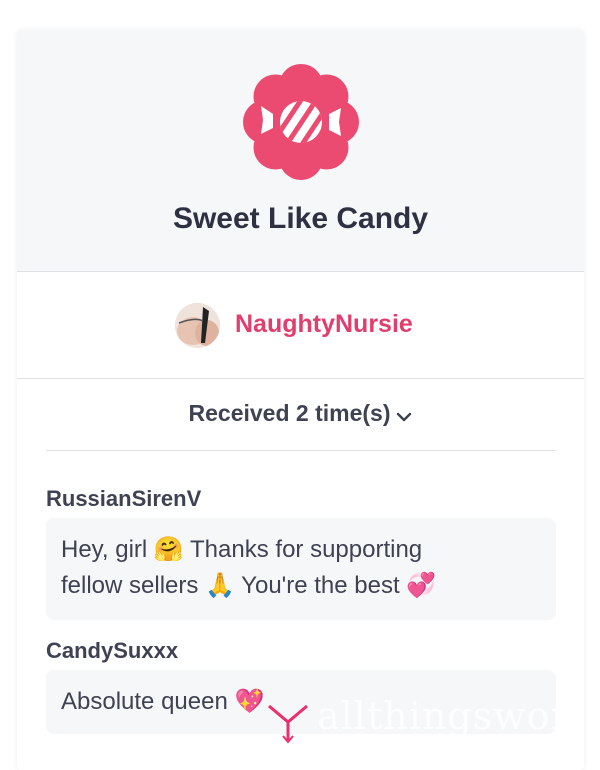  I want to click on gift-title: Sweet Like Candy, so click(300, 218).